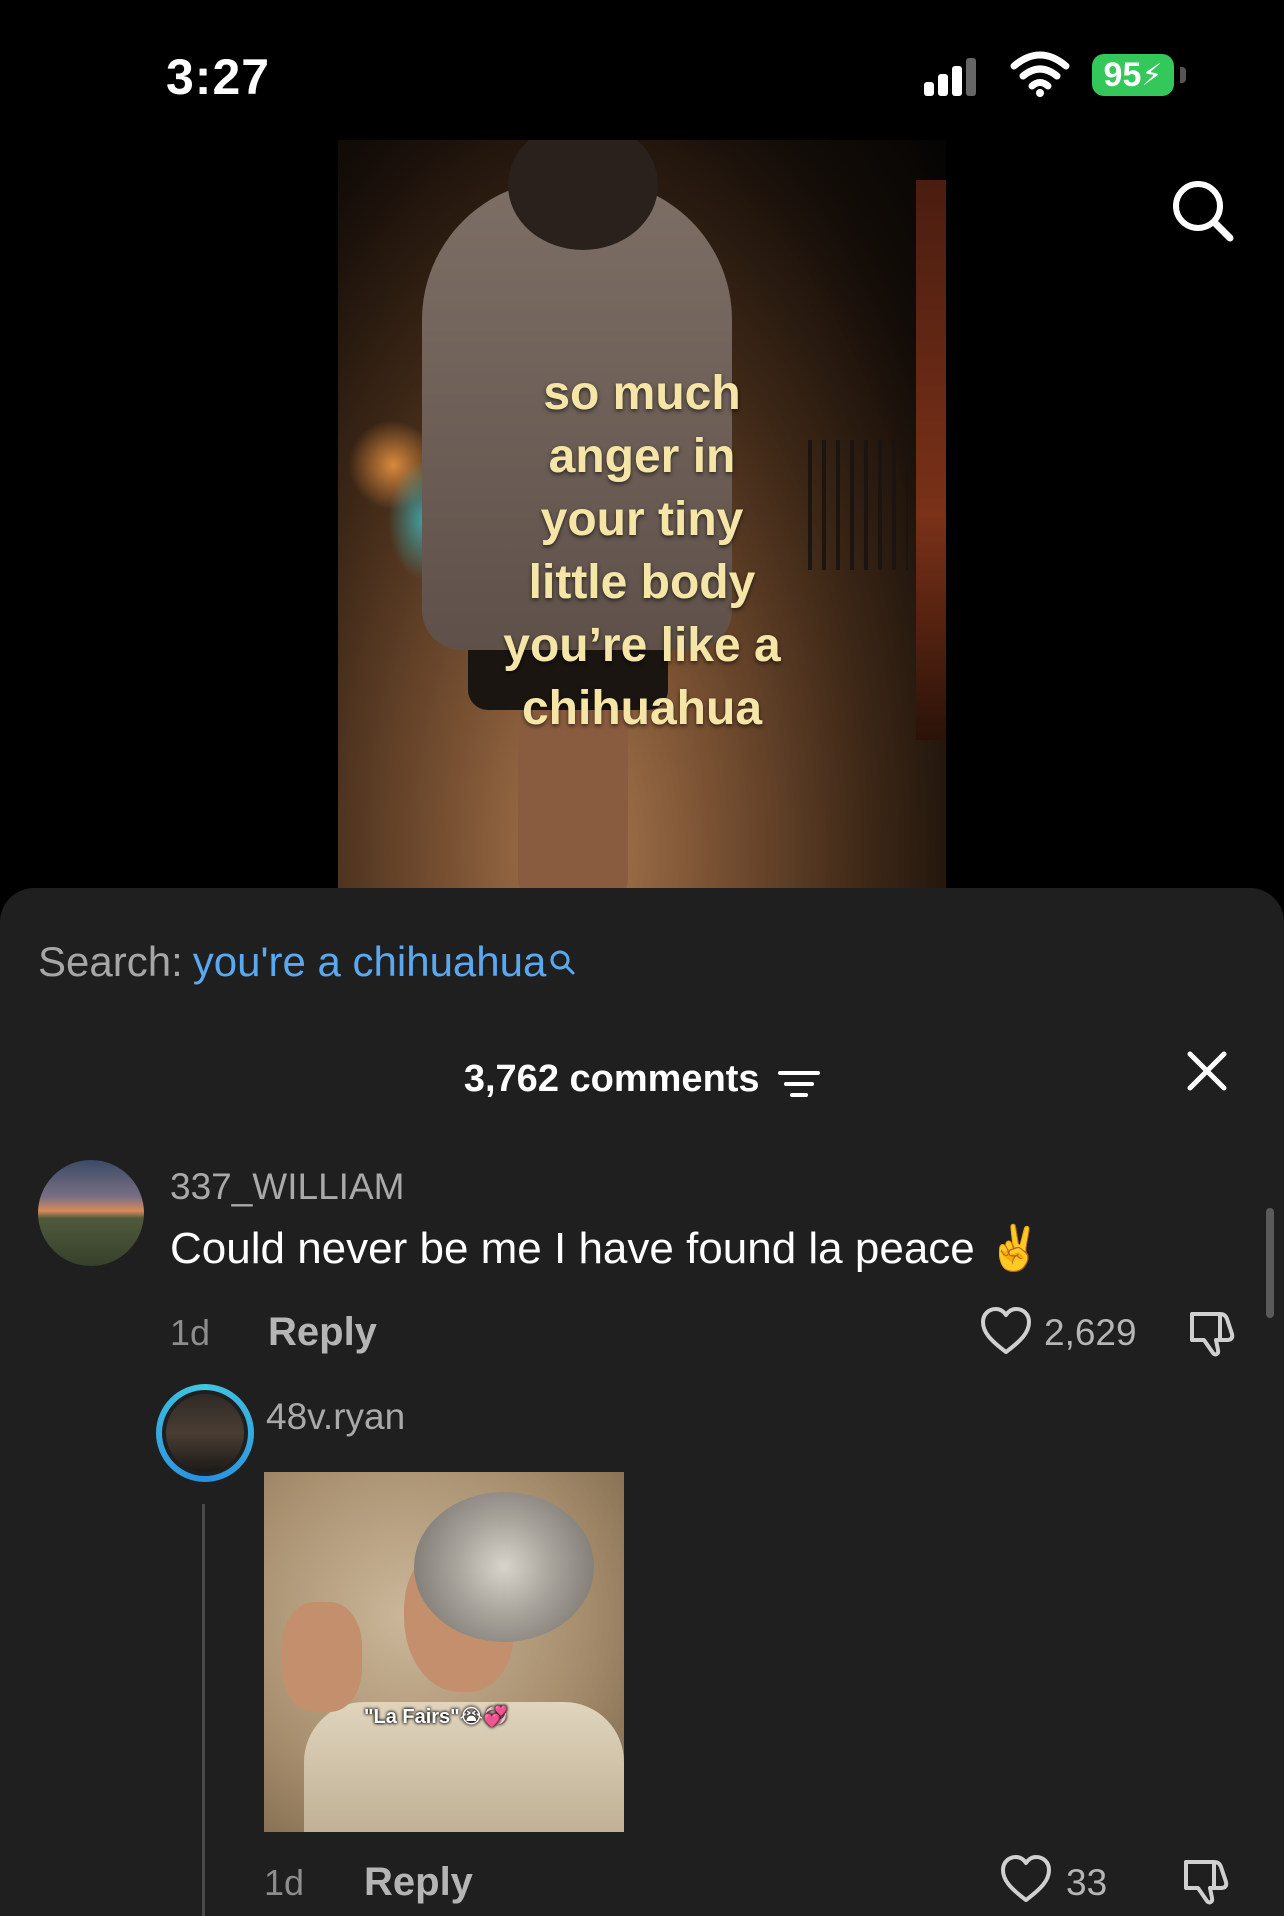 This screenshot has width=1284, height=1916. I want to click on like-count: 33, so click(1087, 1882).